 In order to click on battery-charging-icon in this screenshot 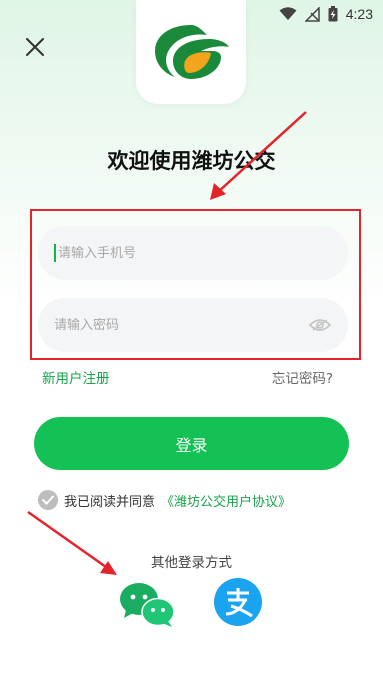, I will do `click(333, 14)`.